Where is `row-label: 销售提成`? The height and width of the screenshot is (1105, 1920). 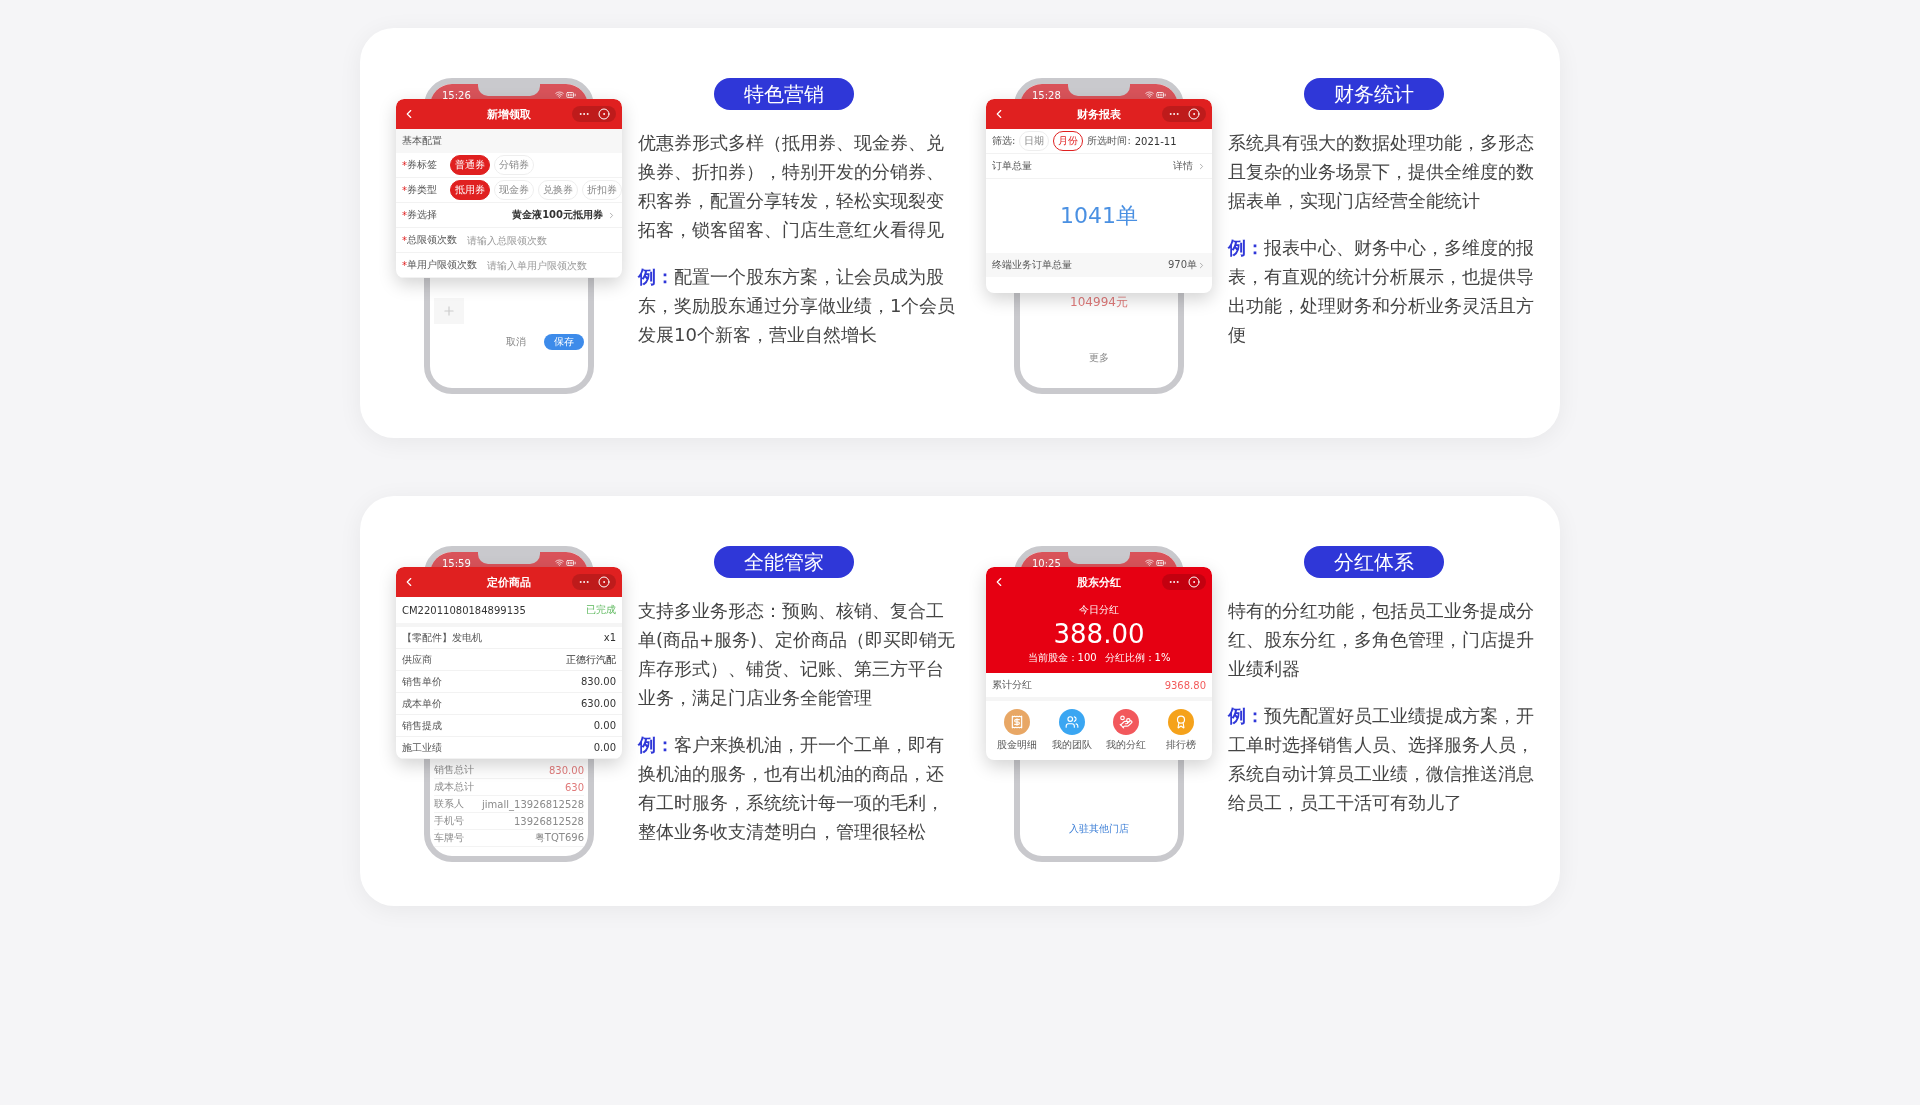 row-label: 销售提成 is located at coordinates (422, 725).